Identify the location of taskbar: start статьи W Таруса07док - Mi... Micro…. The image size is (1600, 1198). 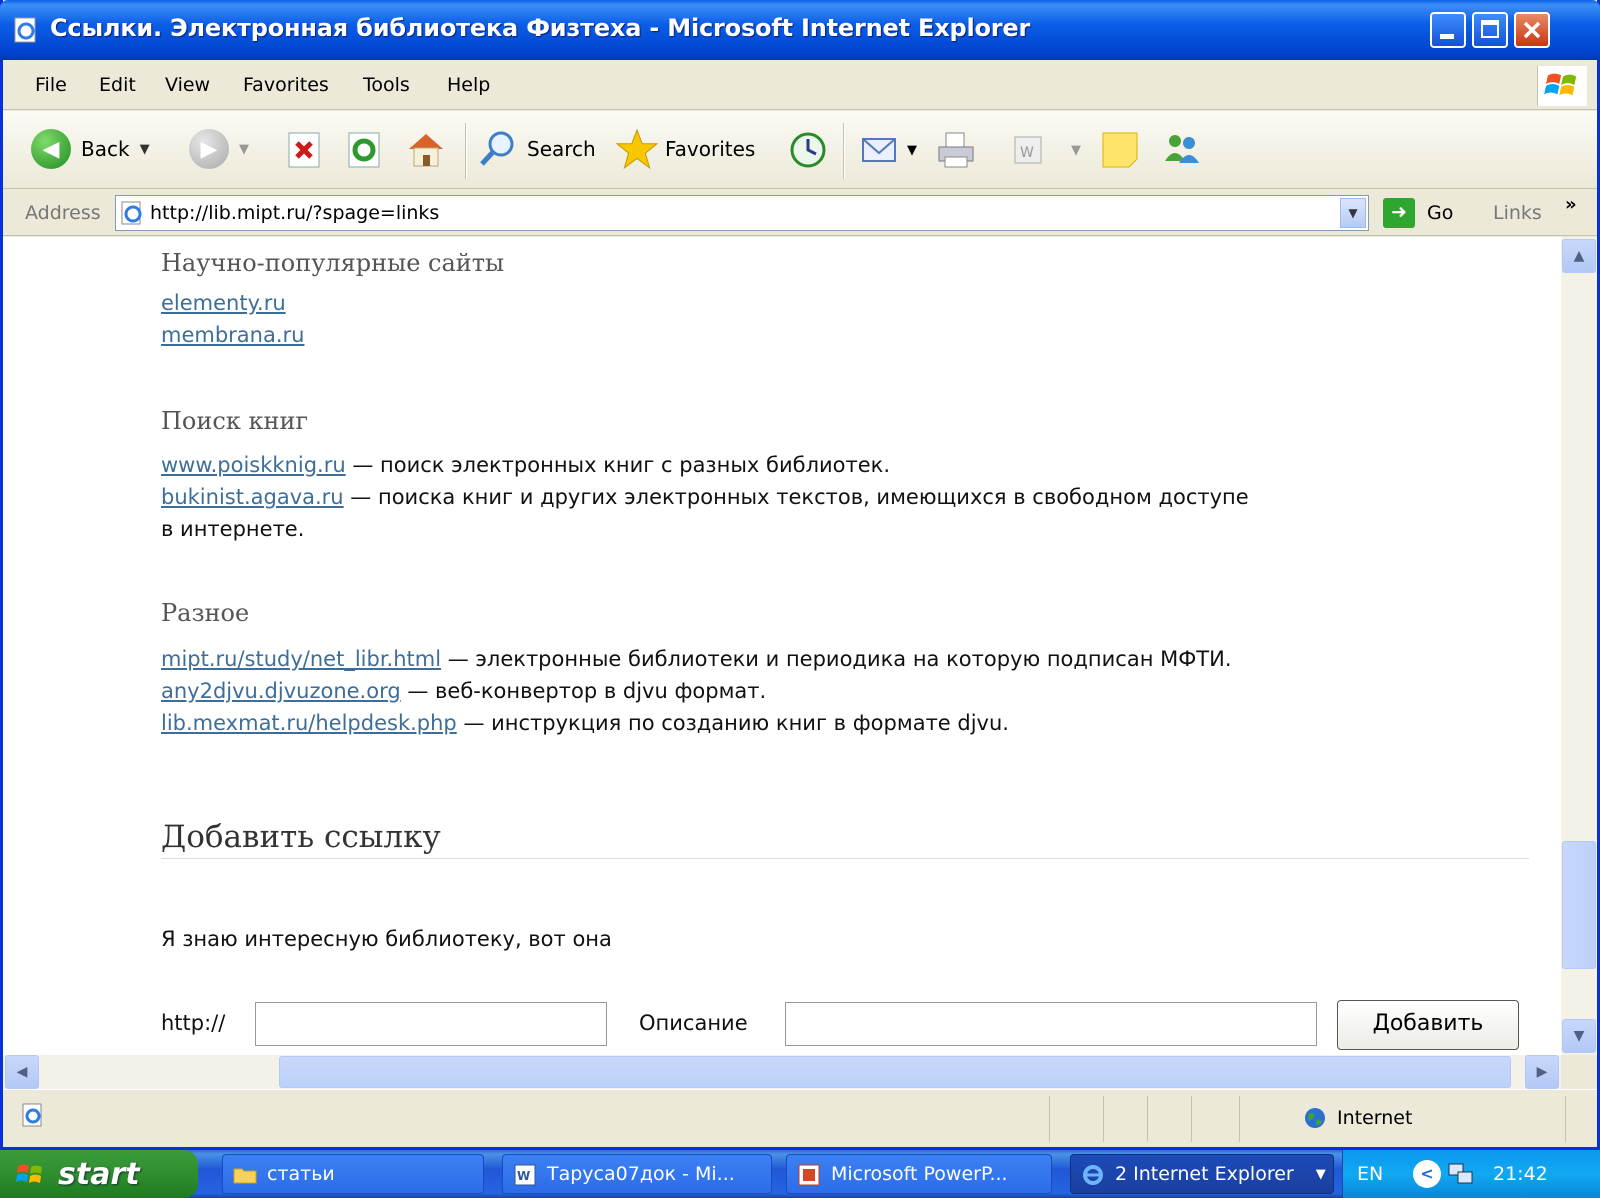
(800, 1174).